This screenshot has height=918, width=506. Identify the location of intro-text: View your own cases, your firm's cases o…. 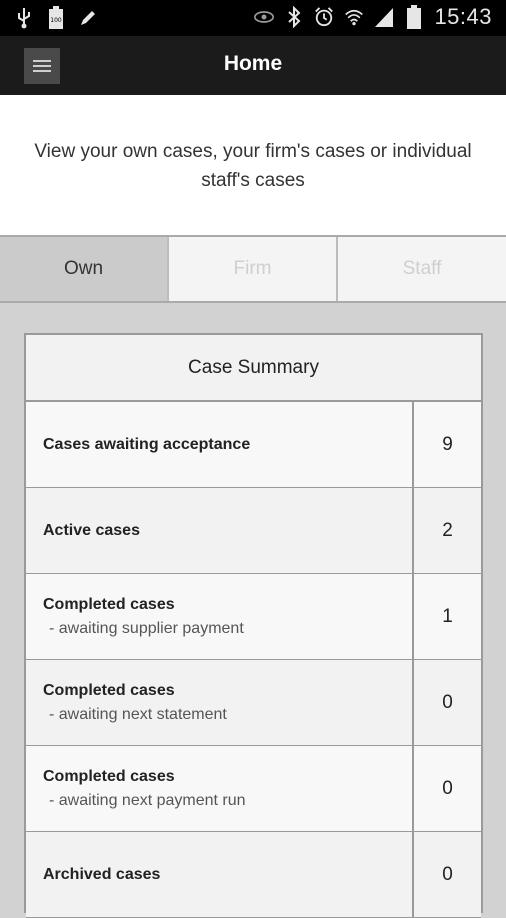
(253, 166).